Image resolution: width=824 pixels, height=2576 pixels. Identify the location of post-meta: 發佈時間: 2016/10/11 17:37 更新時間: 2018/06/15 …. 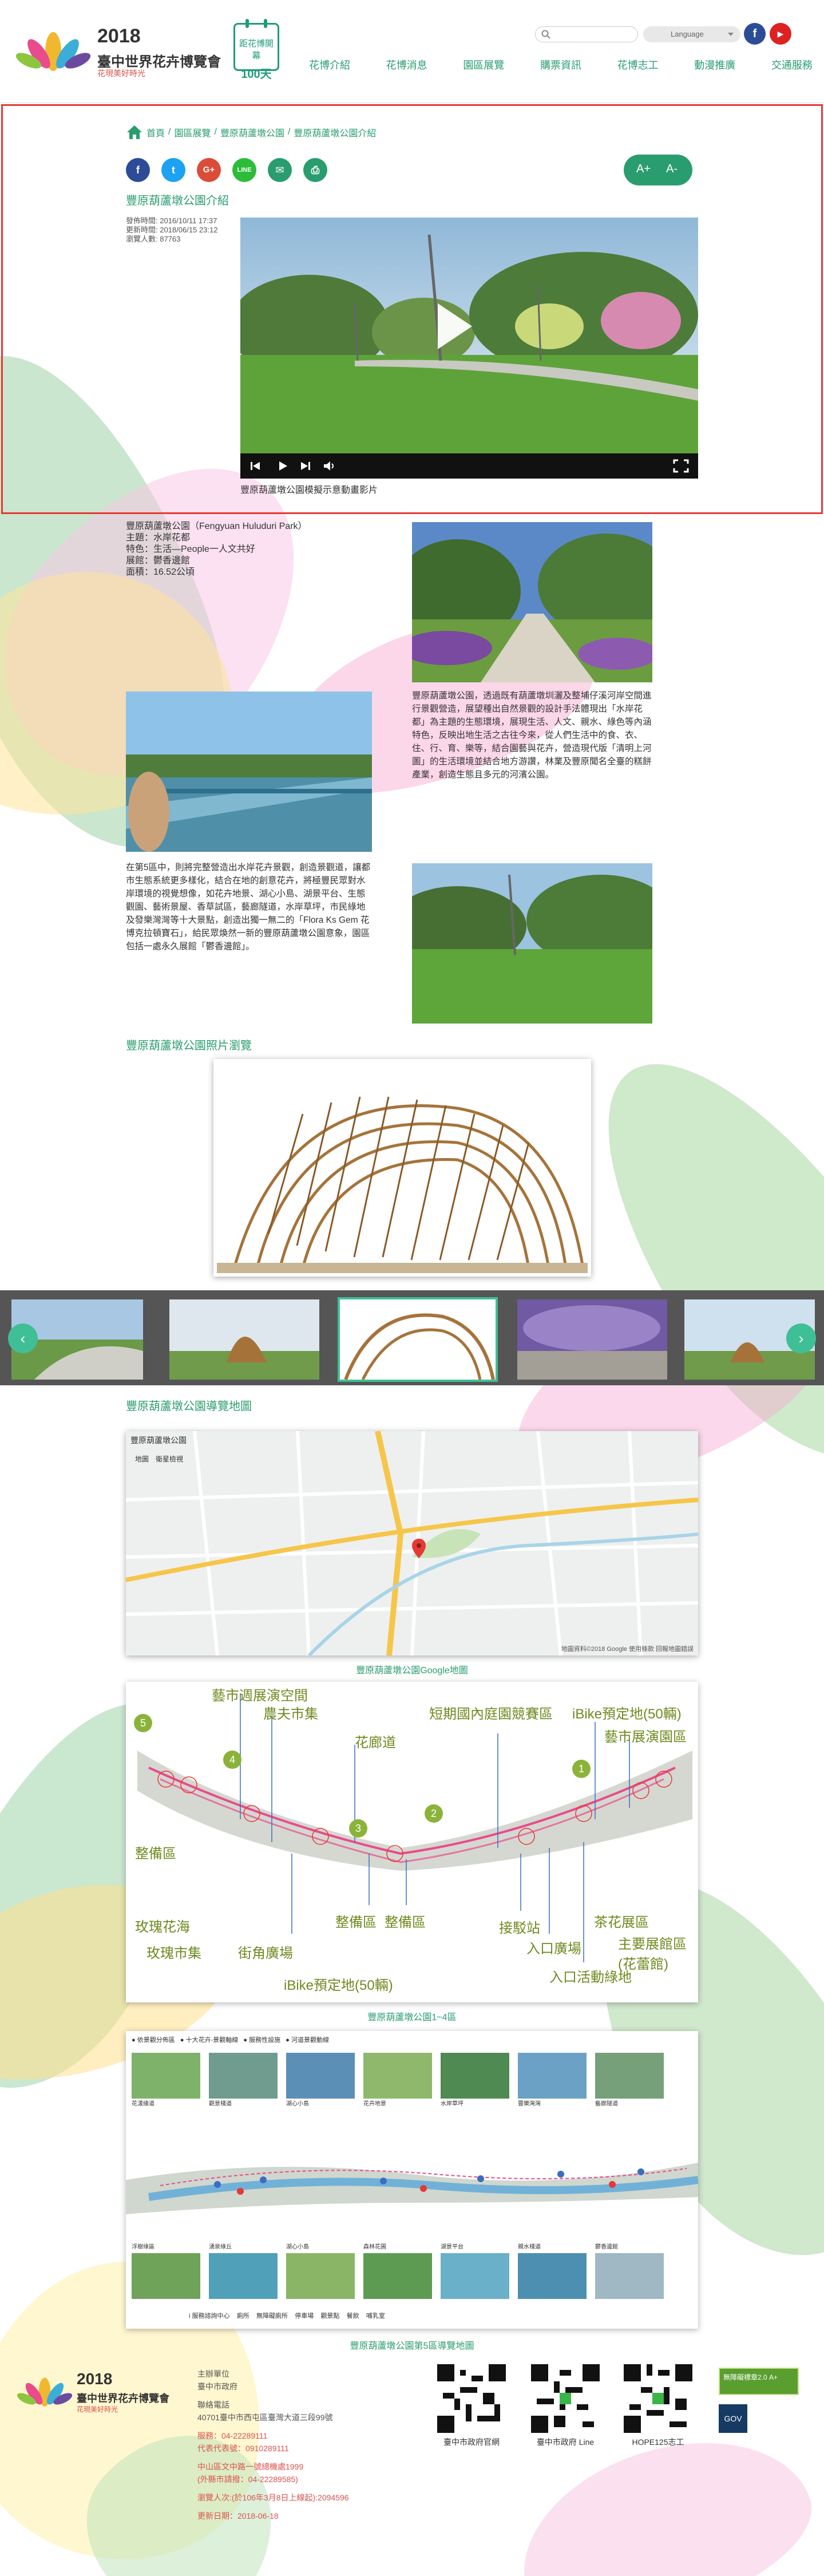
(171, 230).